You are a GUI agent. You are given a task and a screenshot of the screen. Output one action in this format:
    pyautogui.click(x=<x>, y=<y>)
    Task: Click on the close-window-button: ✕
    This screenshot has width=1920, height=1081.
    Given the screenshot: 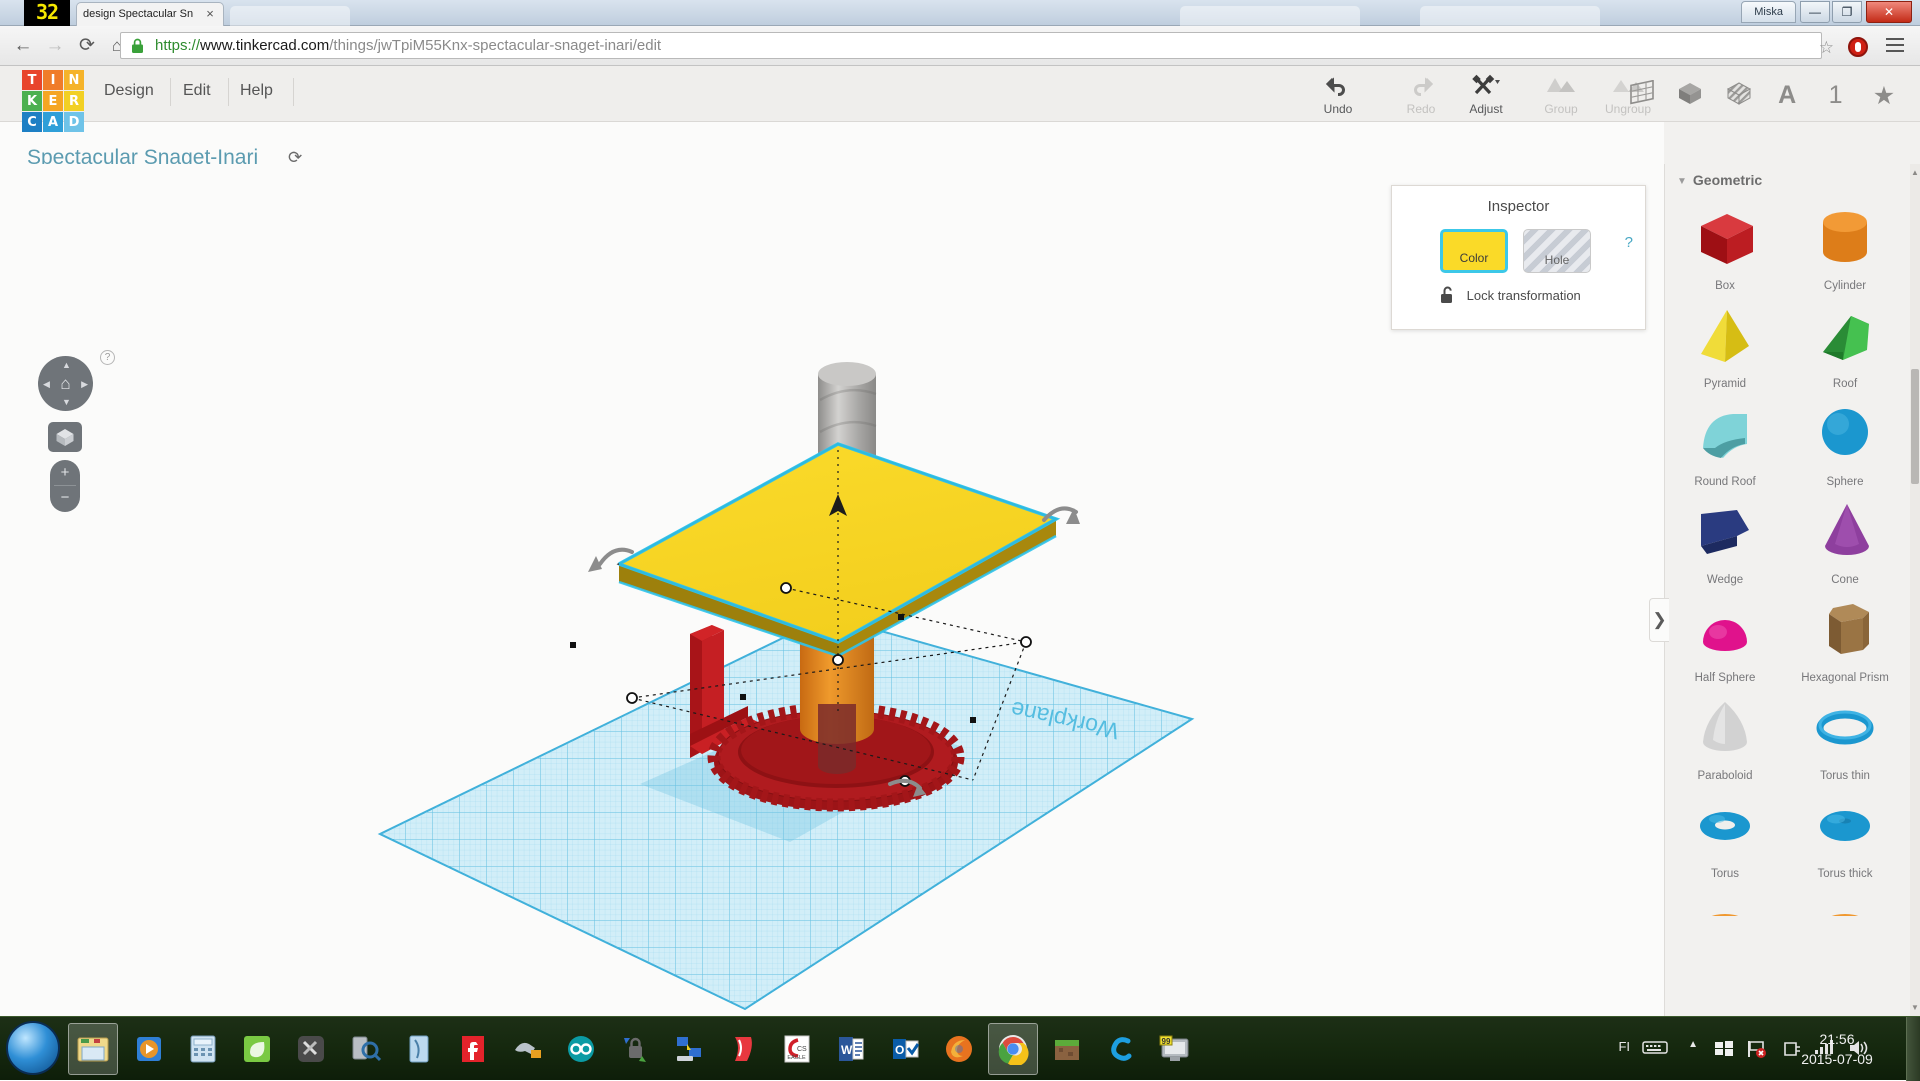 What is the action you would take?
    pyautogui.click(x=1889, y=12)
    